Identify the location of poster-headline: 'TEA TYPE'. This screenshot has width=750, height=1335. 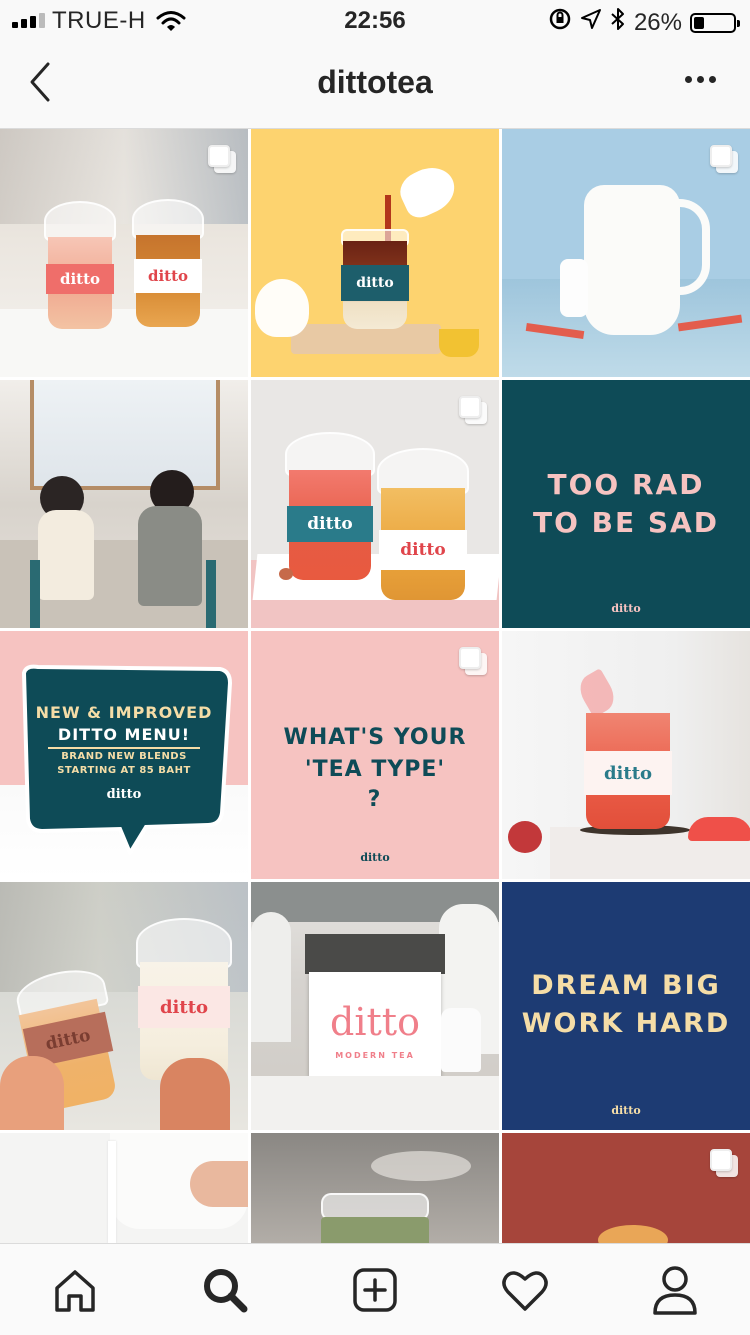
(375, 769).